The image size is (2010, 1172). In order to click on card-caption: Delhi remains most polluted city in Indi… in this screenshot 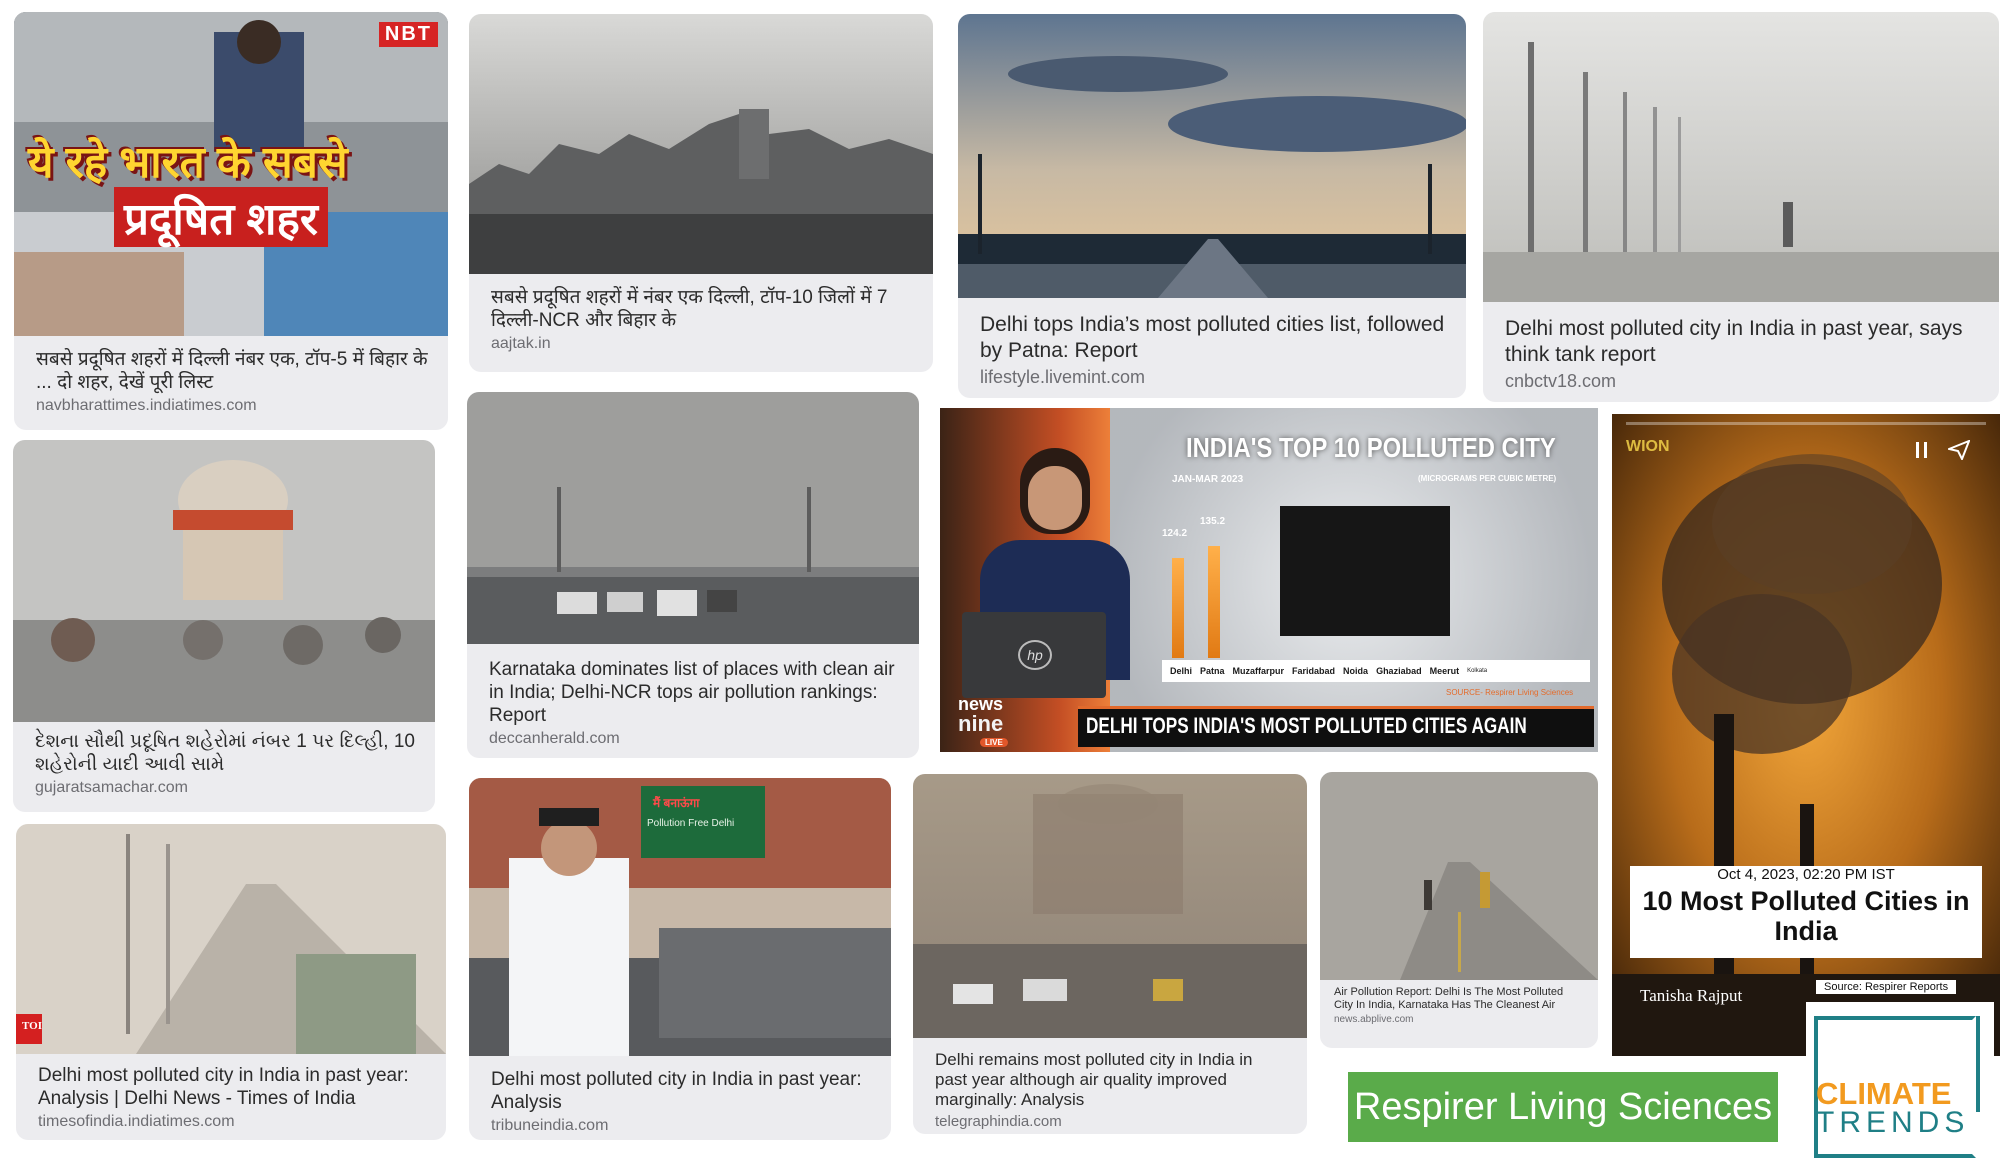, I will do `click(1108, 1090)`.